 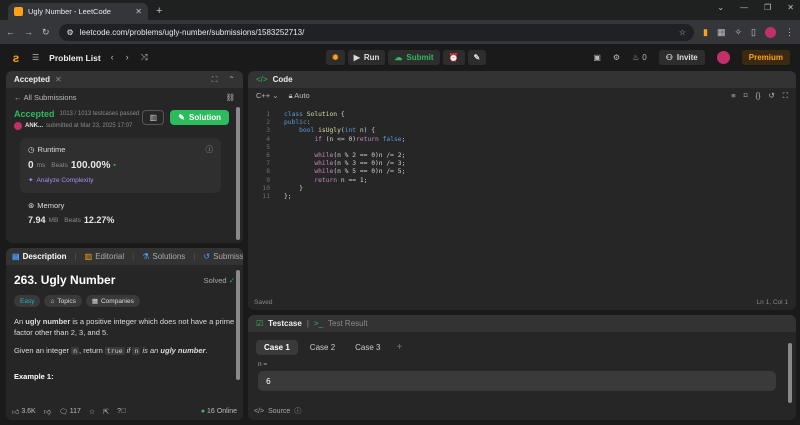 I want to click on submit-button: ☁ Submit, so click(x=414, y=57).